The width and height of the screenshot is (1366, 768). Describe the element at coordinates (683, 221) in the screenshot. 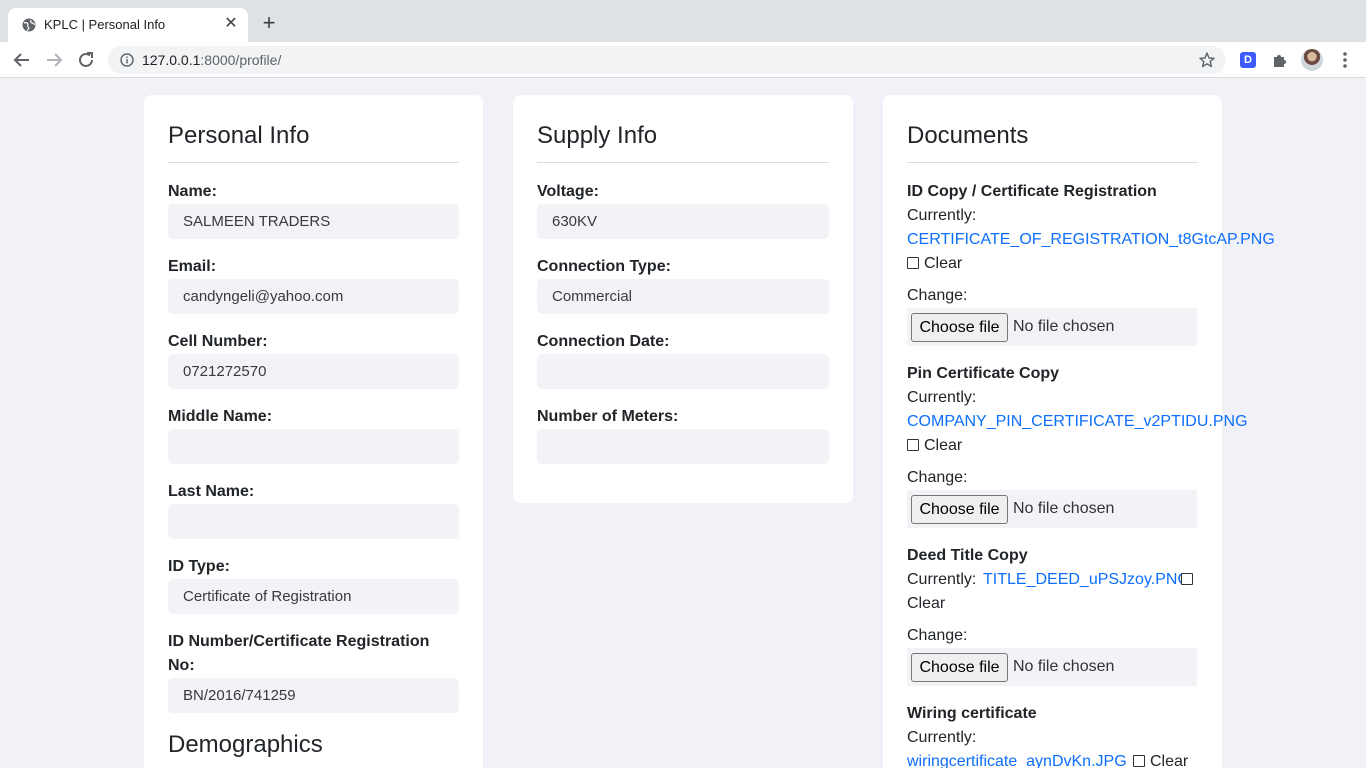

I see `voltage-field: 630KV` at that location.